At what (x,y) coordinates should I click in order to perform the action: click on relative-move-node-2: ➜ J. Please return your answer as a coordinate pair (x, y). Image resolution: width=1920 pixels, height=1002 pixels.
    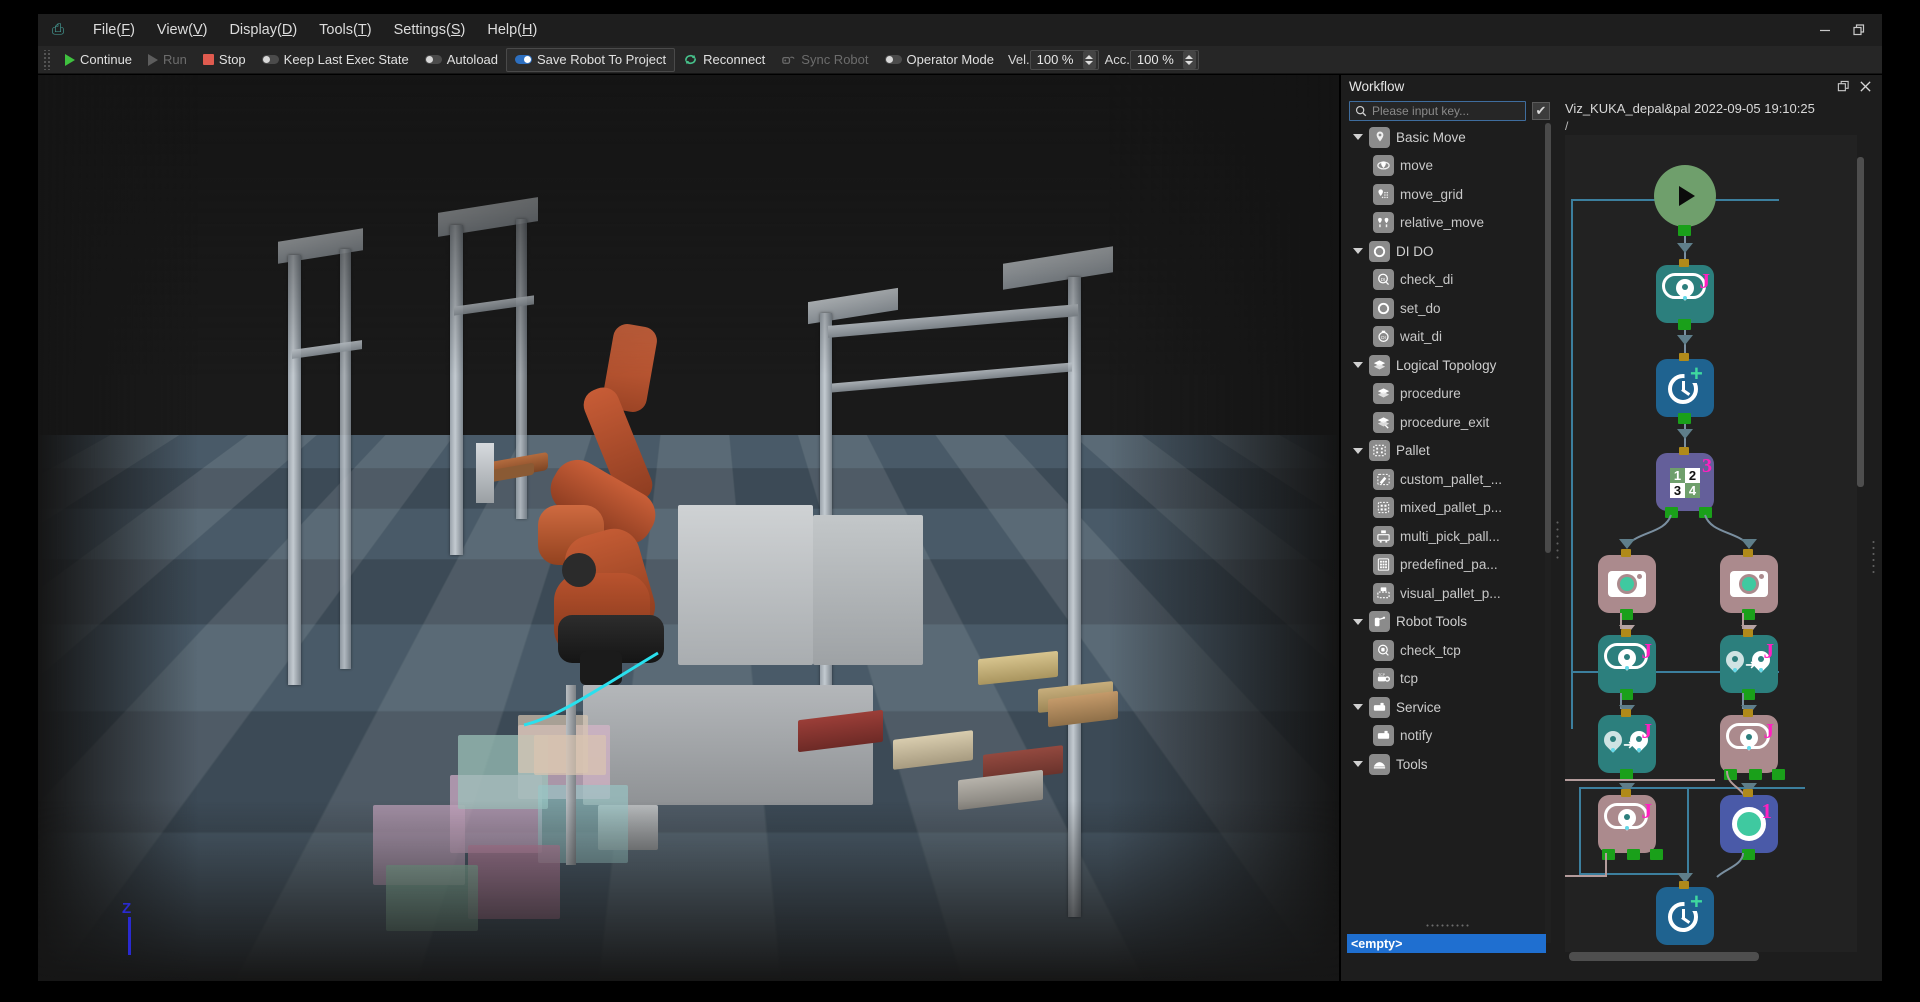
    Looking at the image, I should click on (1627, 744).